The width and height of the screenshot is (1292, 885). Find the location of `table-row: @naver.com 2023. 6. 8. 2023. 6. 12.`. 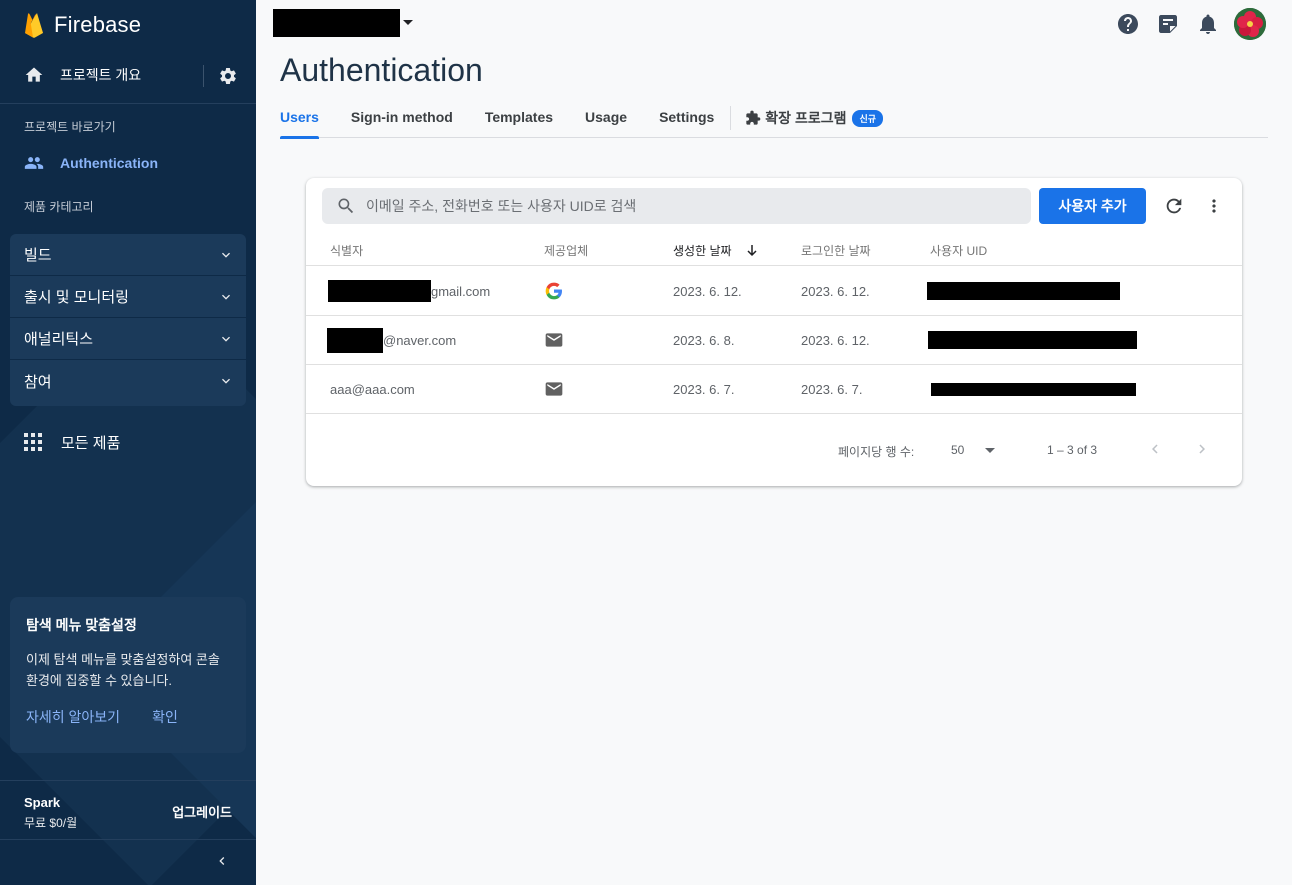

table-row: @naver.com 2023. 6. 8. 2023. 6. 12. is located at coordinates (774, 340).